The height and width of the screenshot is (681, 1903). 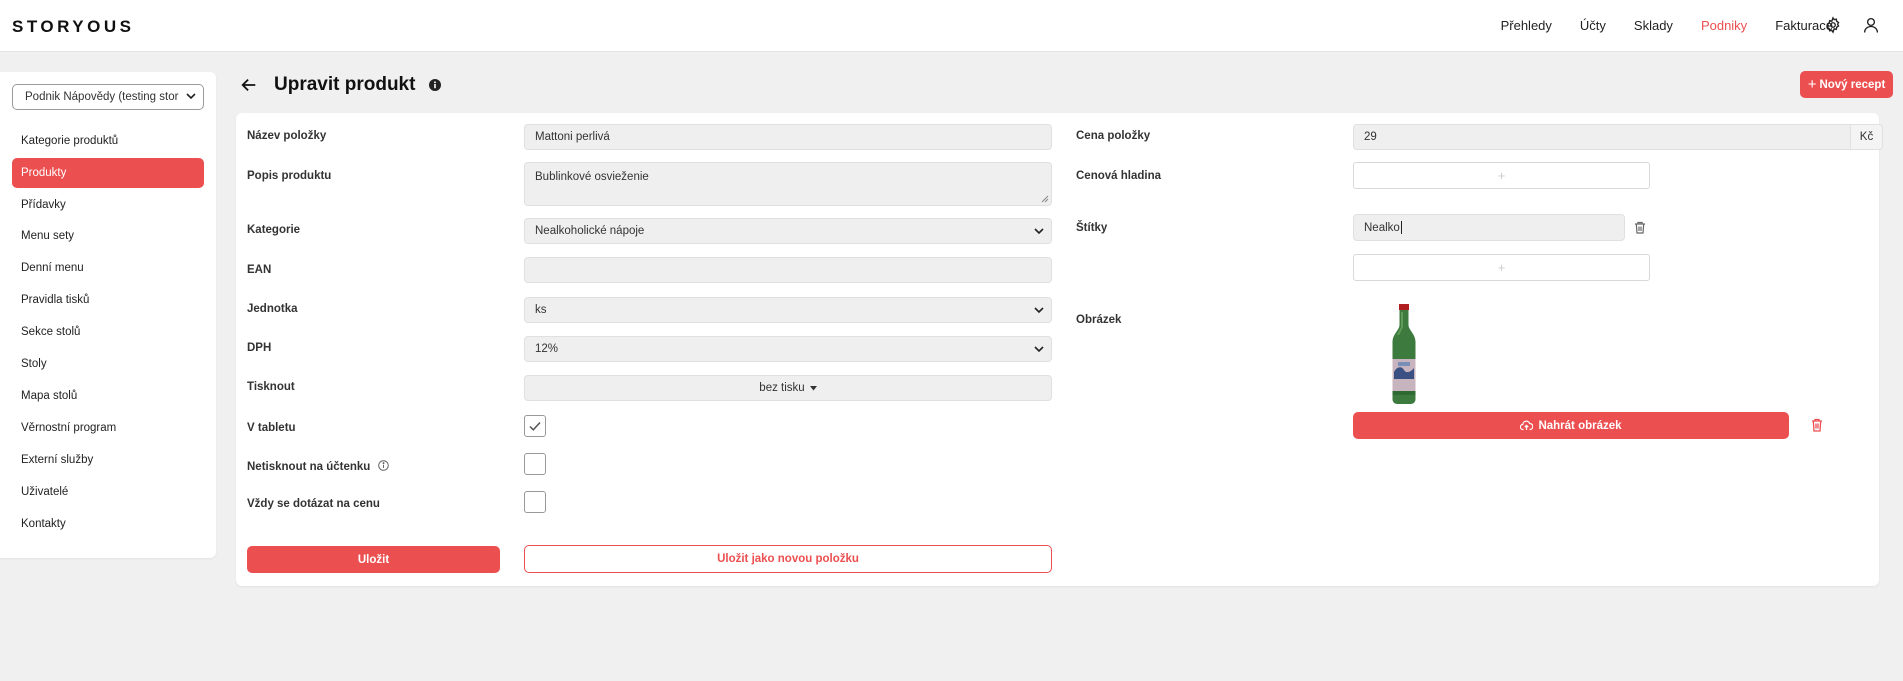 What do you see at coordinates (108, 428) in the screenshot?
I see `sidebar-item-vernostni-program: Věrnostní program` at bounding box center [108, 428].